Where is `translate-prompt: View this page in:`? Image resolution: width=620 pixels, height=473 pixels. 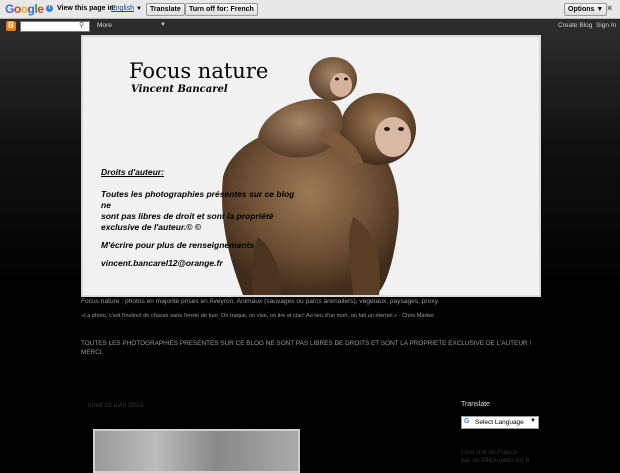 translate-prompt: View this page in: is located at coordinates (86, 8).